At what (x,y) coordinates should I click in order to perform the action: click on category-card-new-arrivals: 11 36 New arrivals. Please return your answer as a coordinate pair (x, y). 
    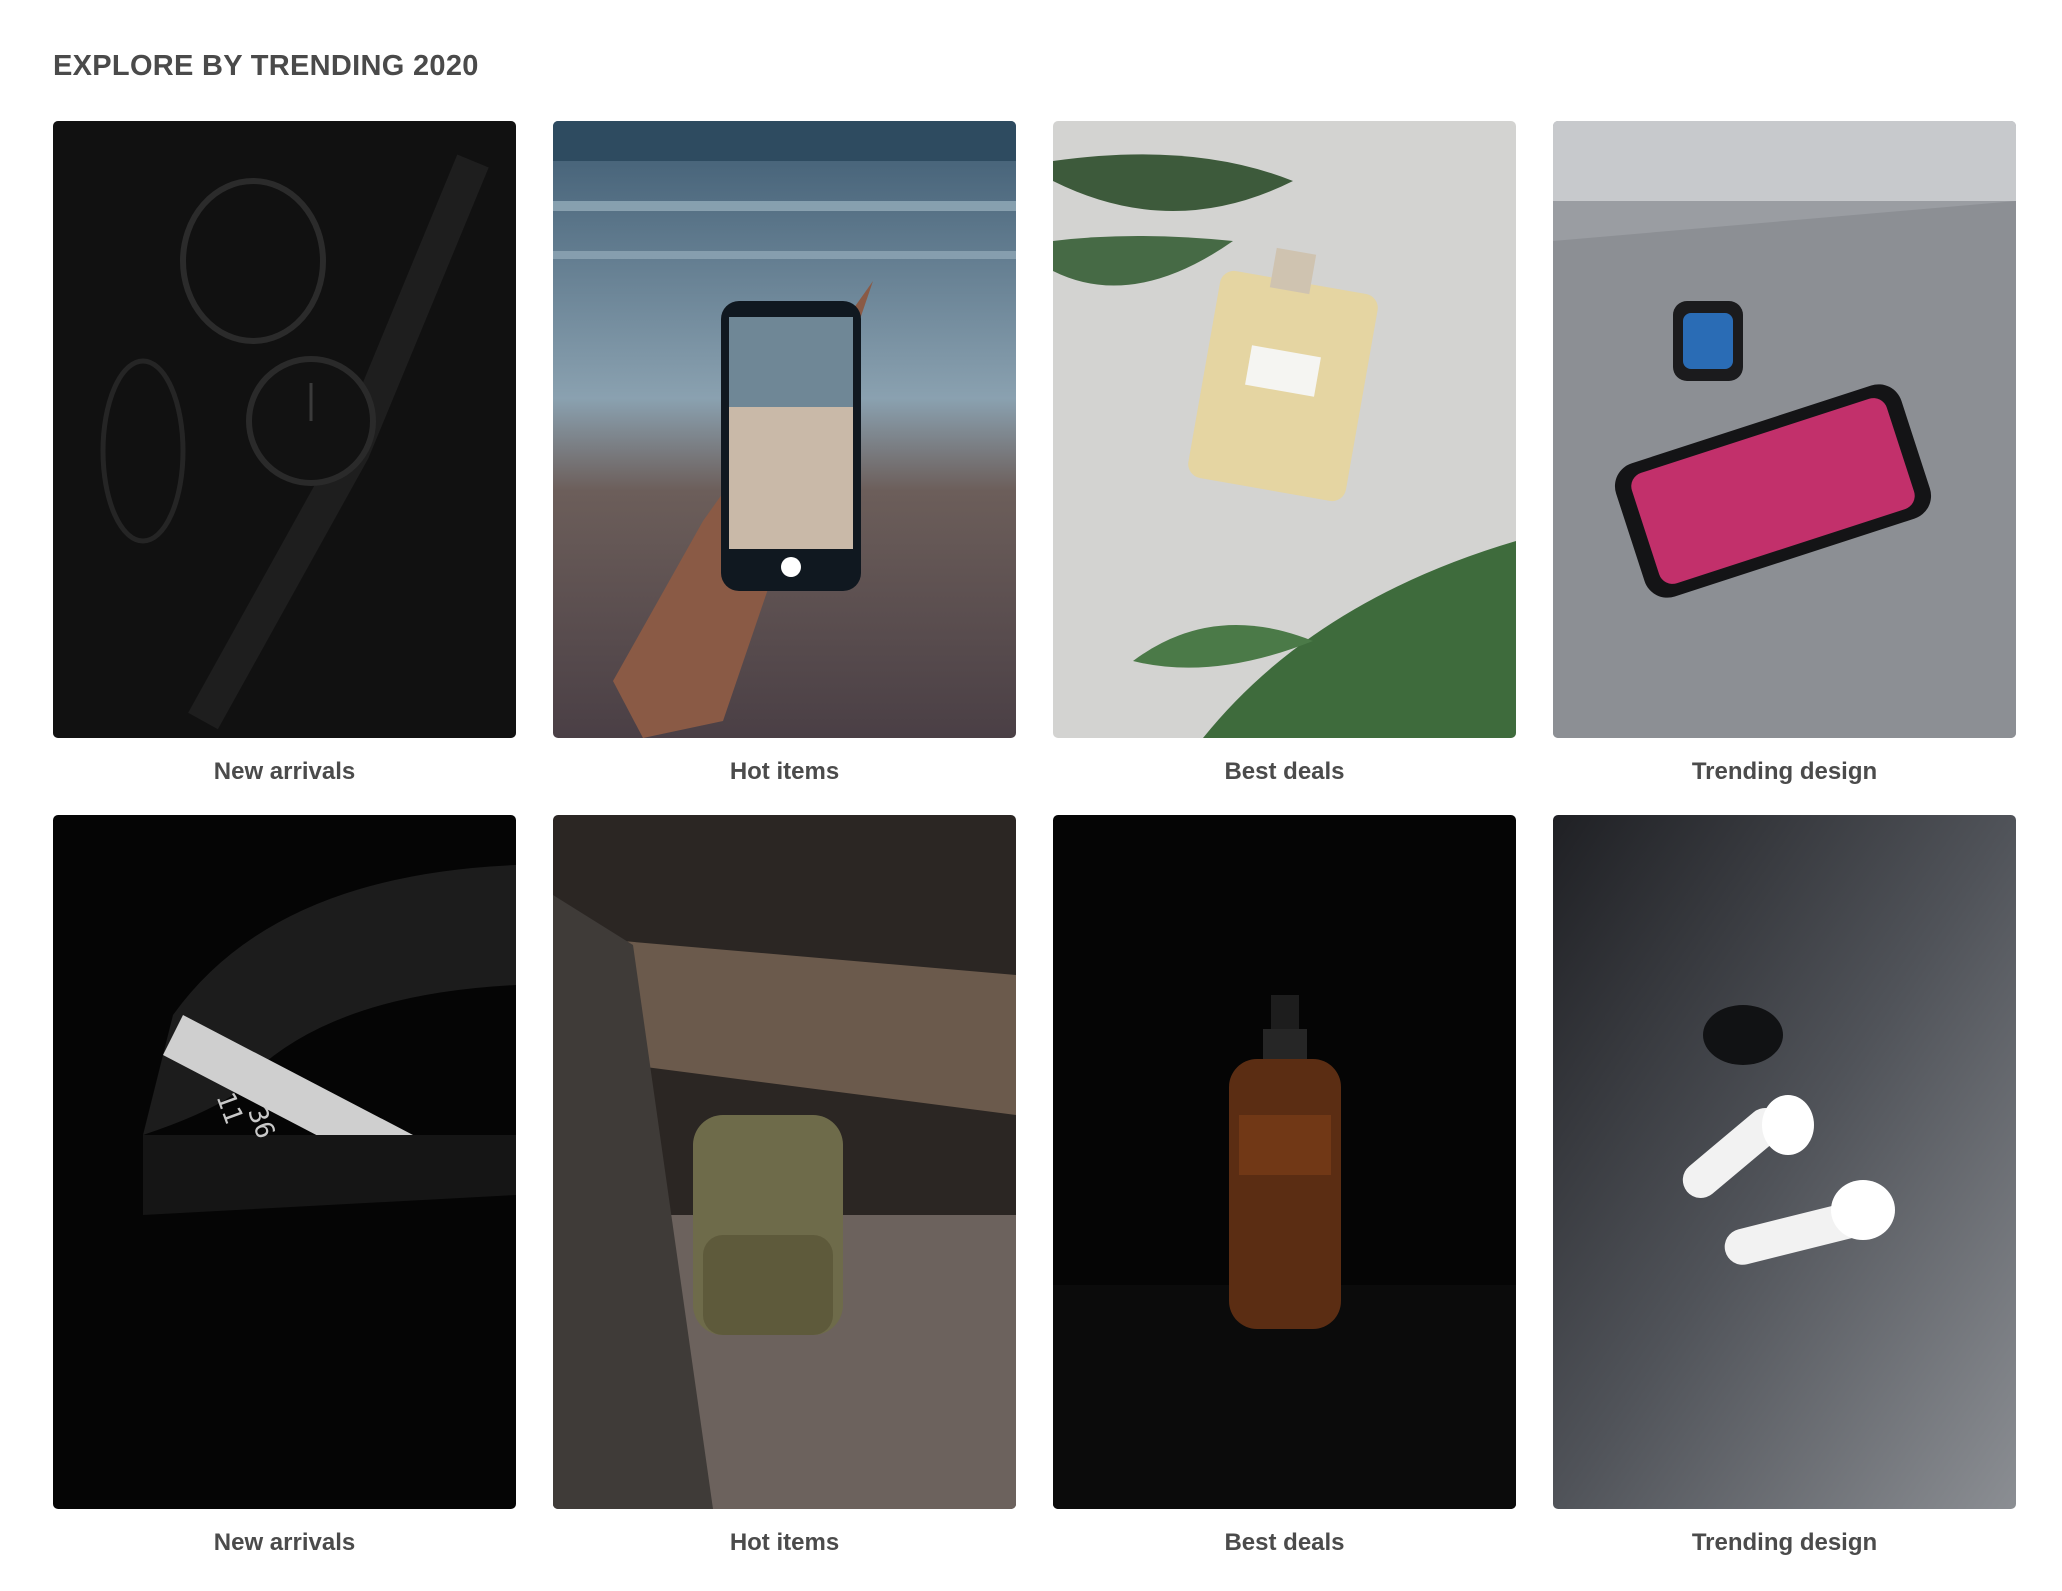
    Looking at the image, I should click on (284, 1187).